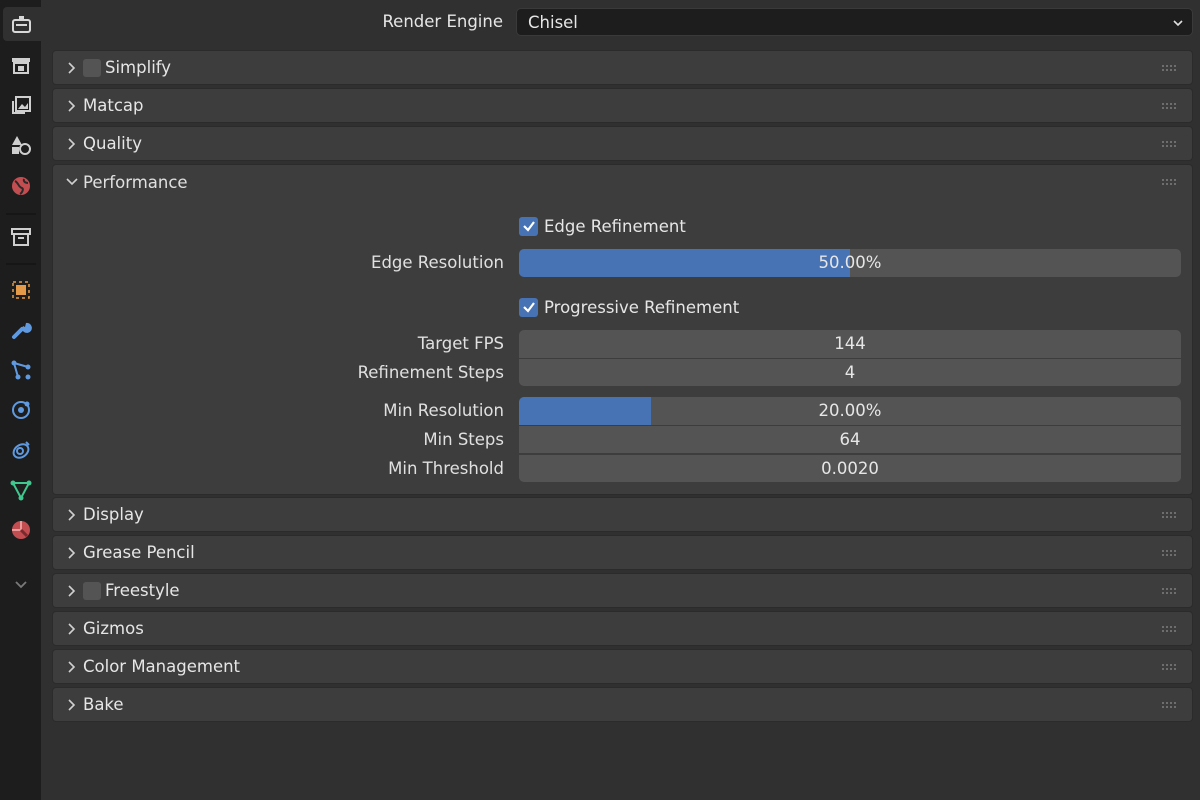  I want to click on panel-grease-pencil: Grease Pencil, so click(622, 552).